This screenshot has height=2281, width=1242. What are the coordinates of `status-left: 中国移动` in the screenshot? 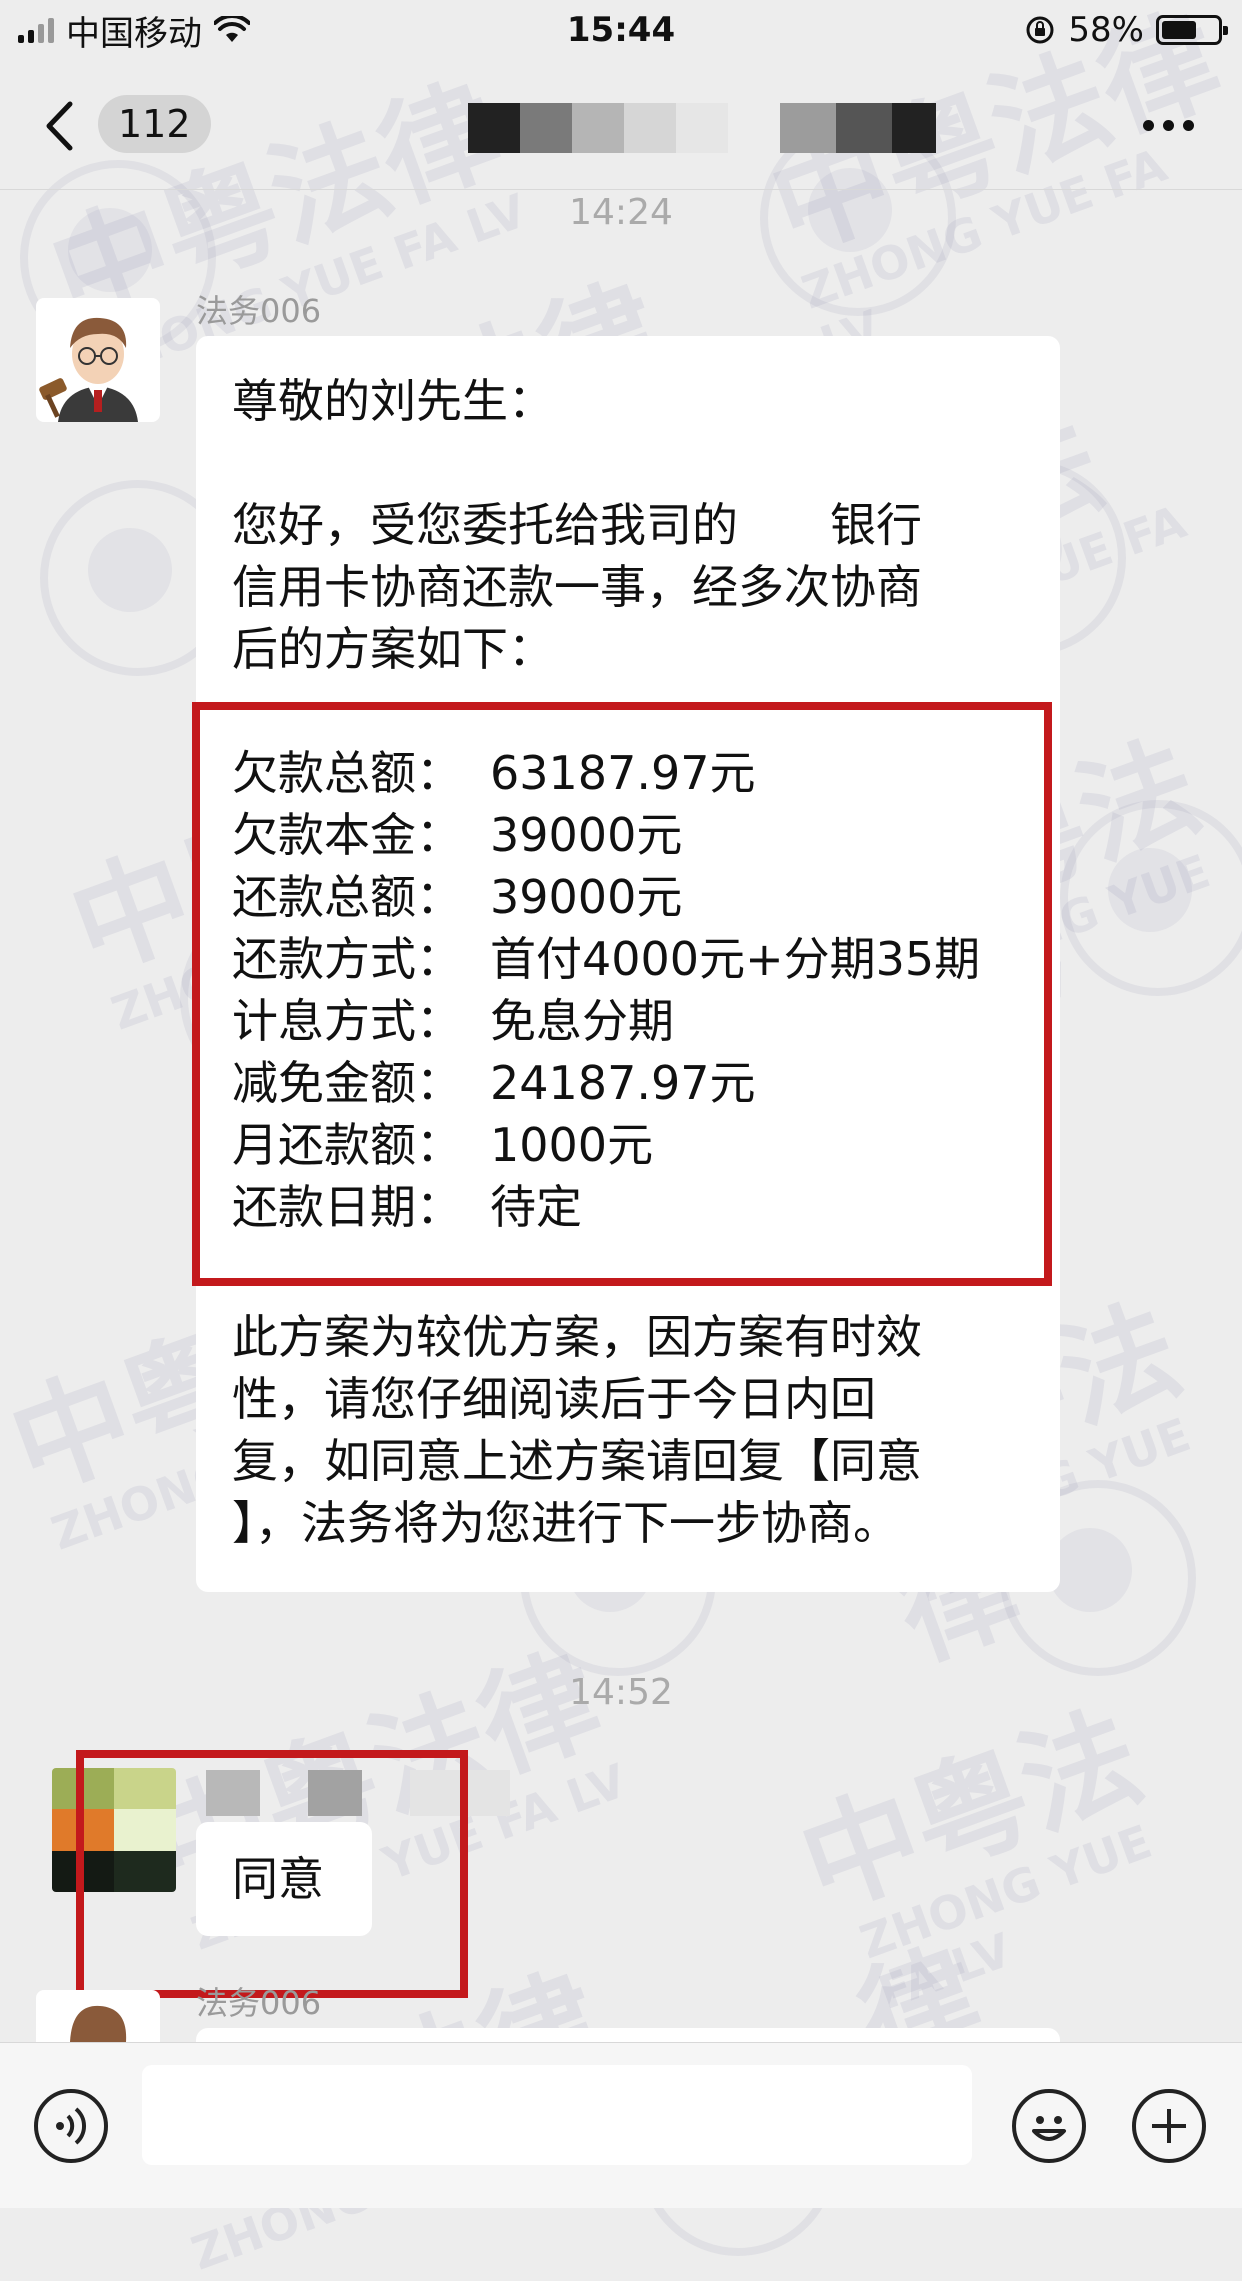 It's located at (125, 30).